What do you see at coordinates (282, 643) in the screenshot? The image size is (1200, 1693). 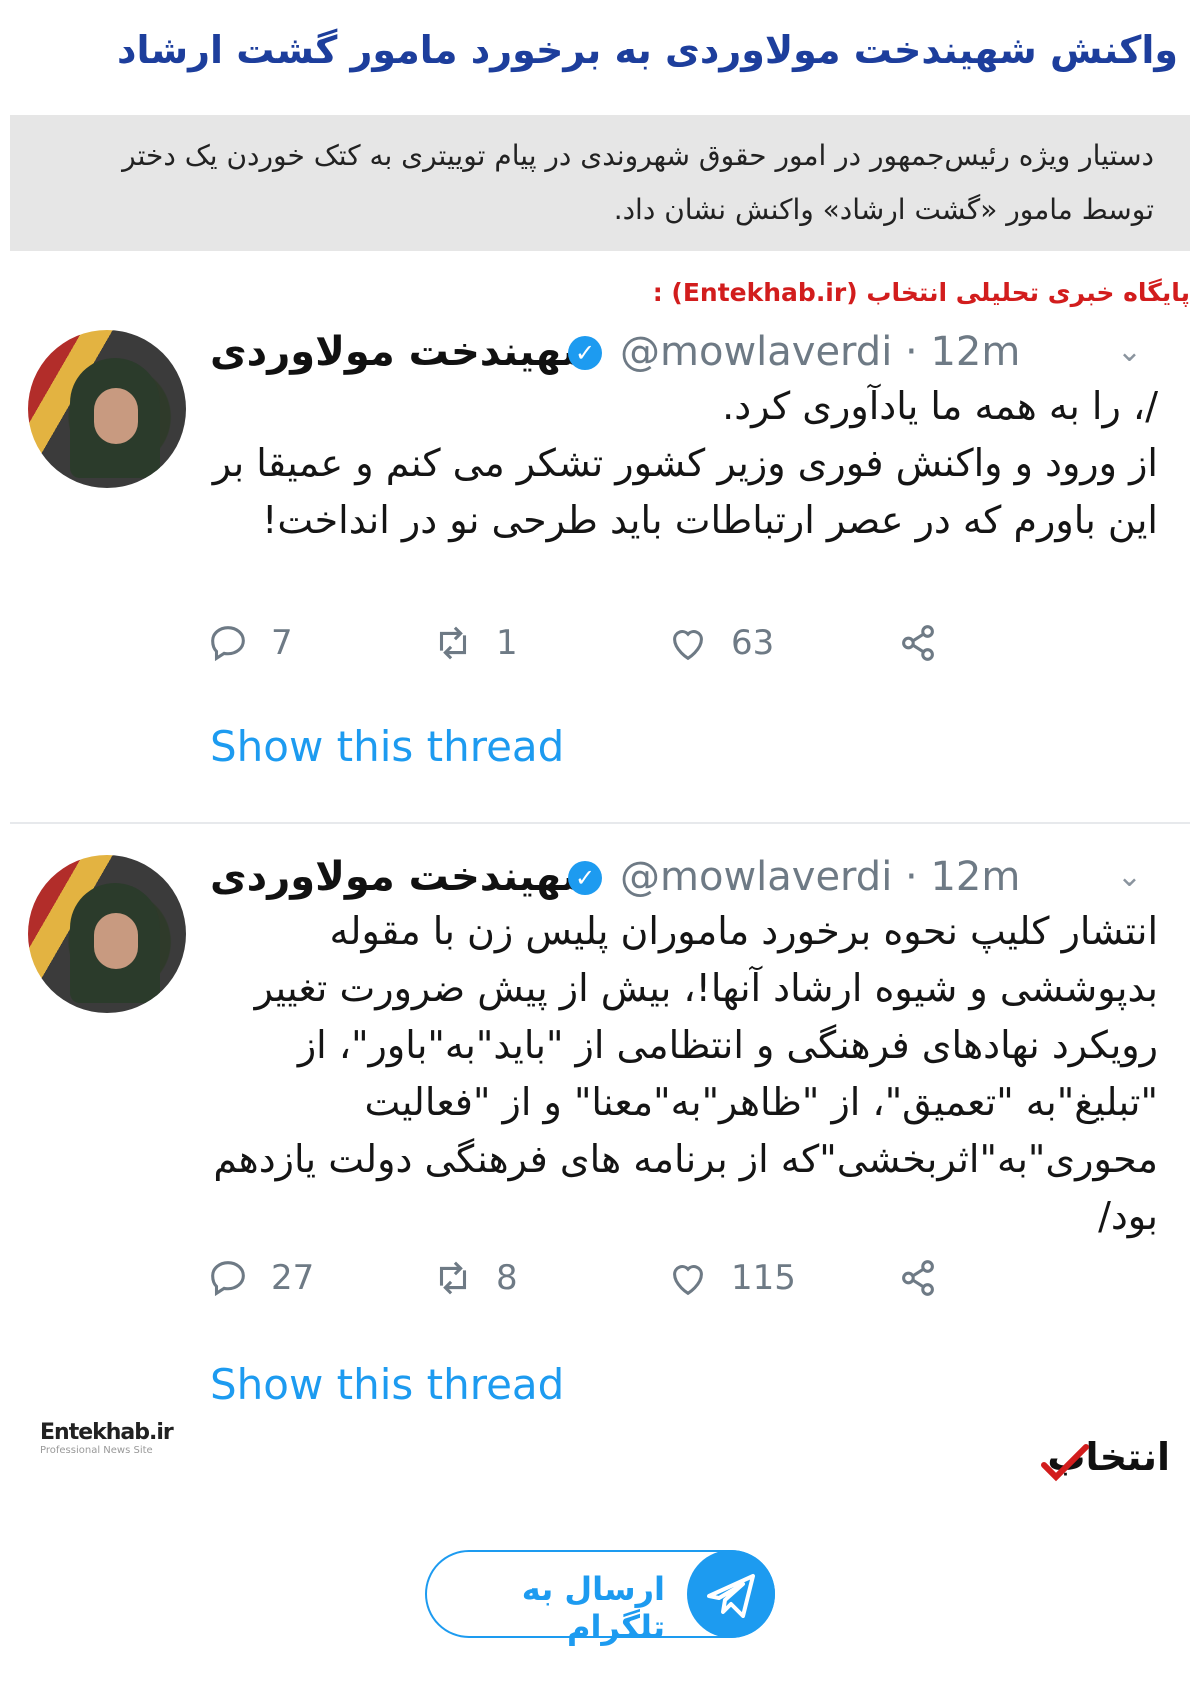 I see `reply-count: 7` at bounding box center [282, 643].